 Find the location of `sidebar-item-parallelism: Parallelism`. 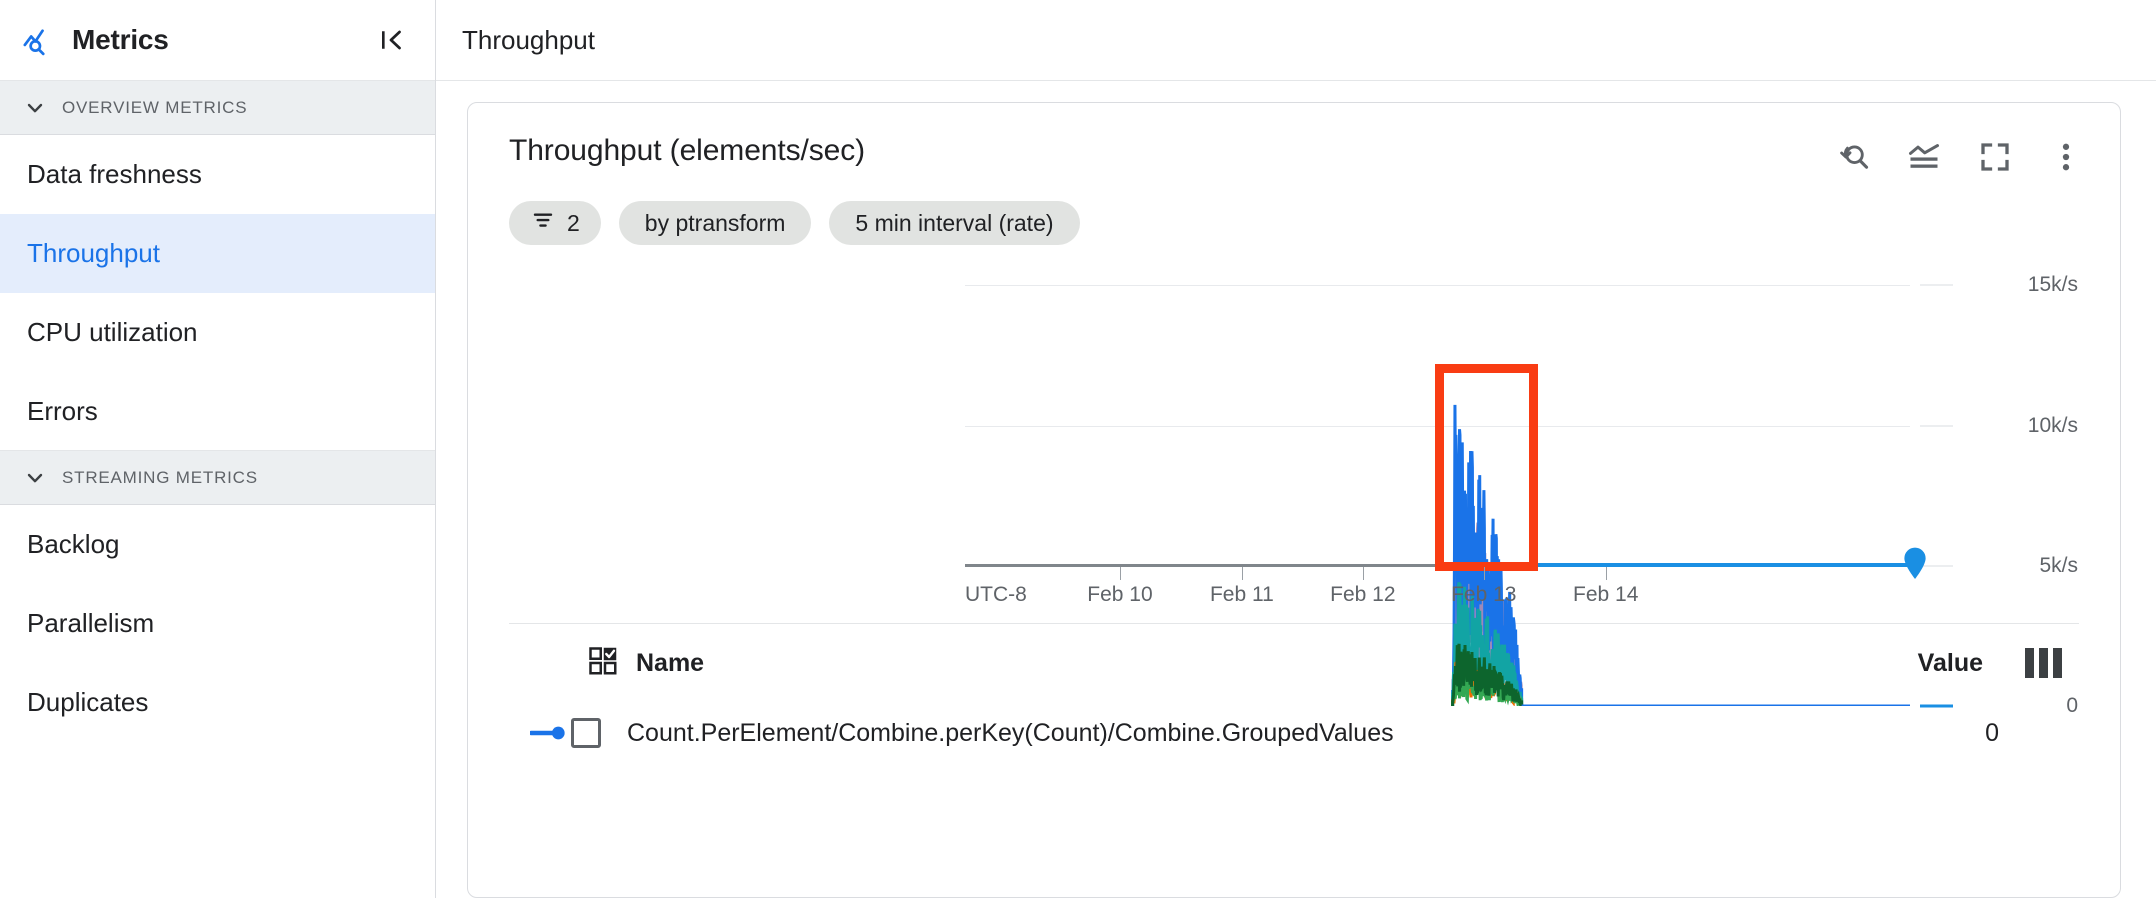

sidebar-item-parallelism: Parallelism is located at coordinates (217, 623).